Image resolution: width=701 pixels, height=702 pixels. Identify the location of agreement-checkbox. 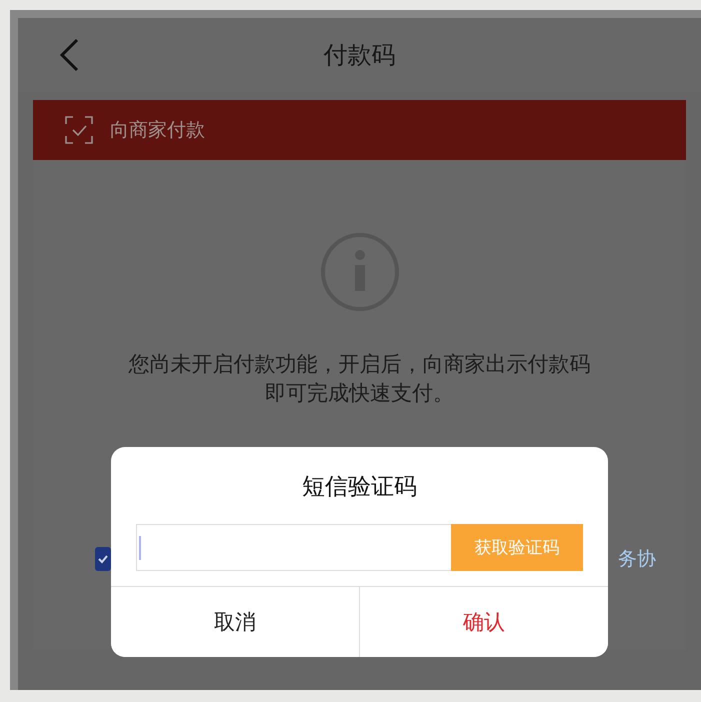
(103, 559).